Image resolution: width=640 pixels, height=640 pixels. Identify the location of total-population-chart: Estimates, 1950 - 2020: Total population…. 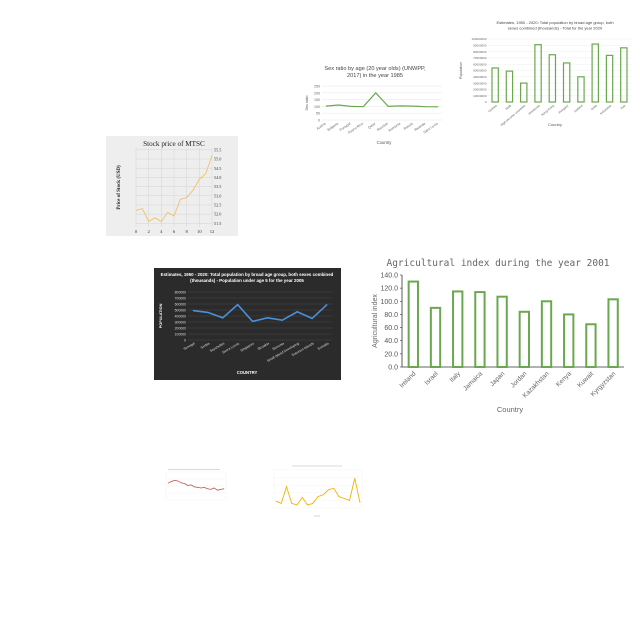
(545, 75).